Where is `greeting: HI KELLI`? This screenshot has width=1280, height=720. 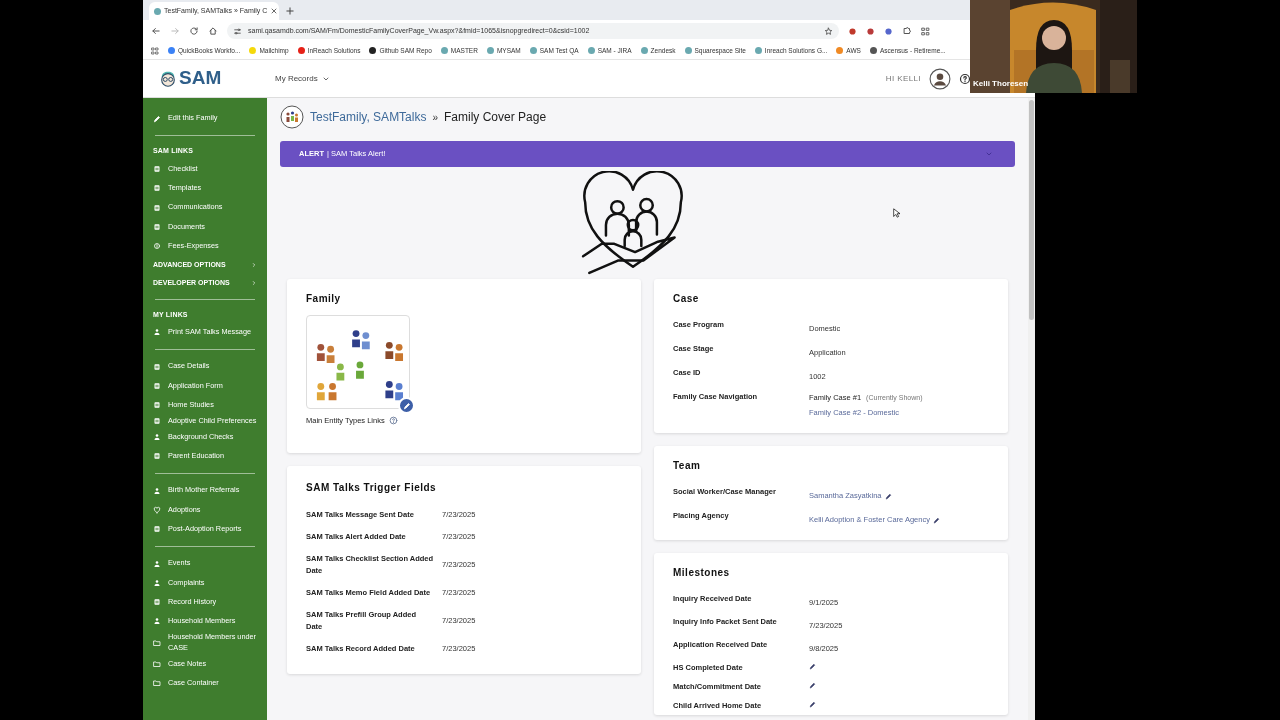 greeting: HI KELLI is located at coordinates (903, 78).